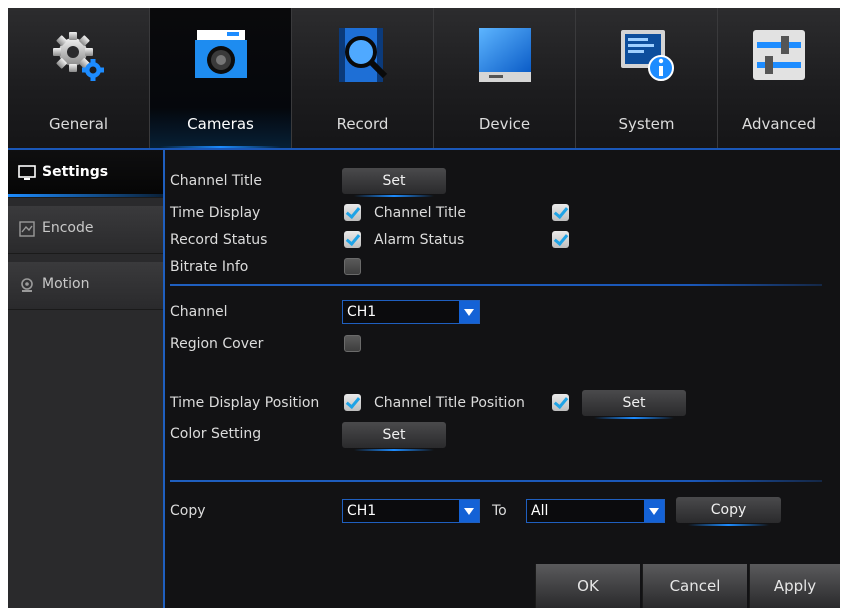  I want to click on tab-general: General, so click(79, 79).